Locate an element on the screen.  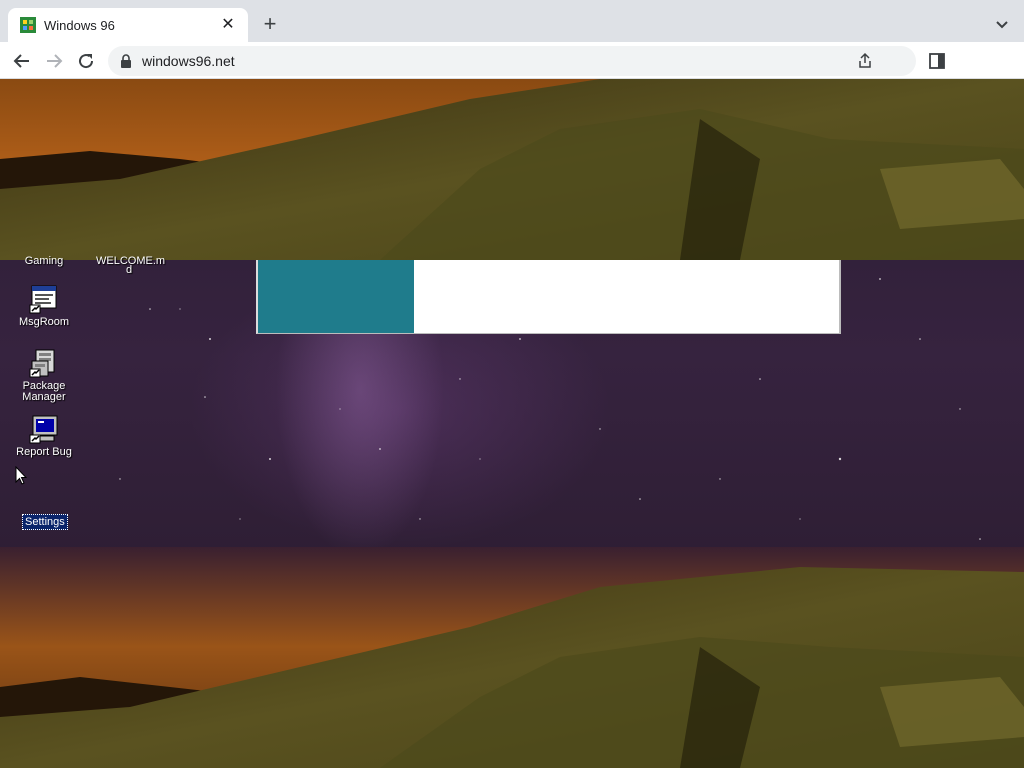
gaming-icon-label: Gaming is located at coordinates (44, 261).